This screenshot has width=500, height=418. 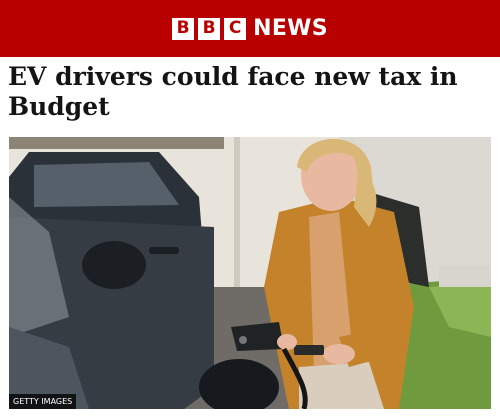 I want to click on image-credit: GETTY IMAGES, so click(x=43, y=401).